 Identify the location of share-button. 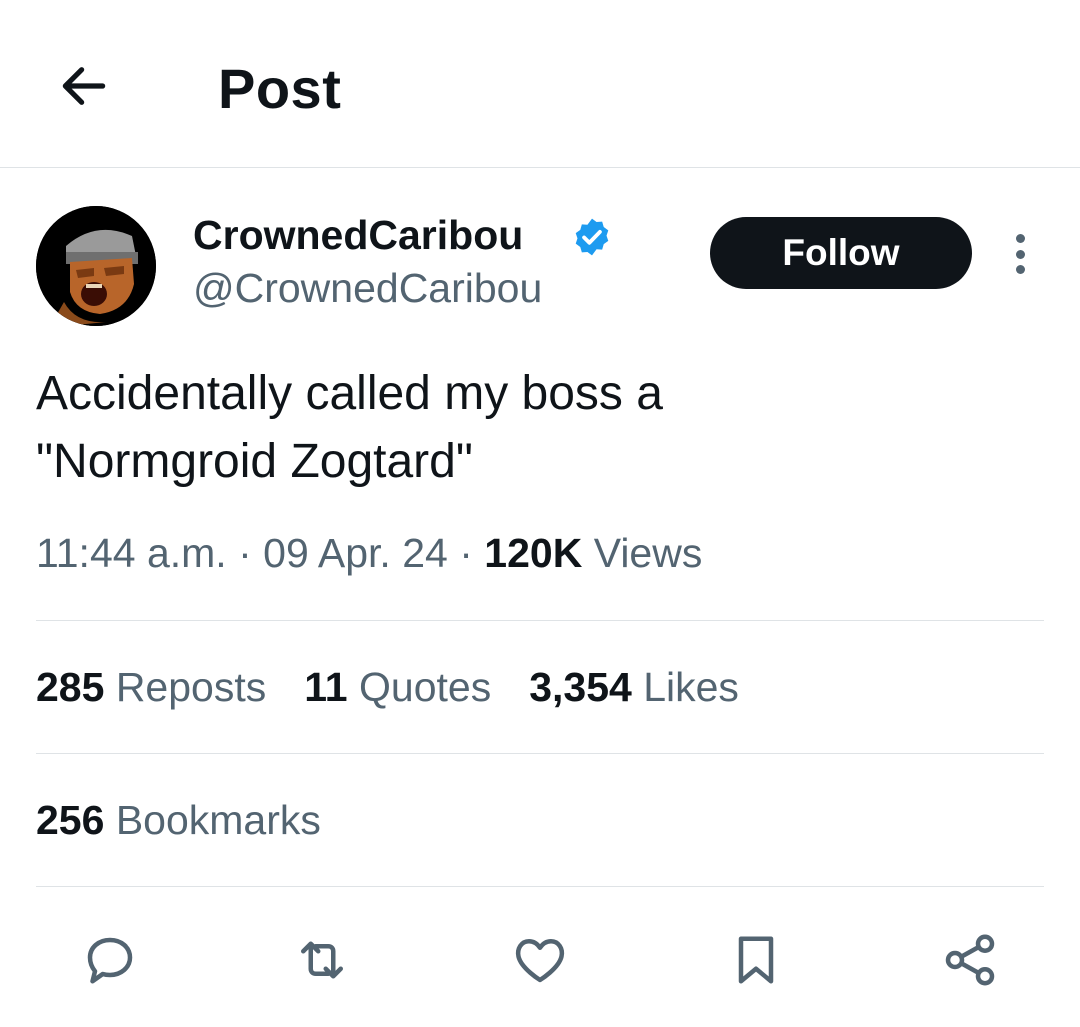
(970, 960).